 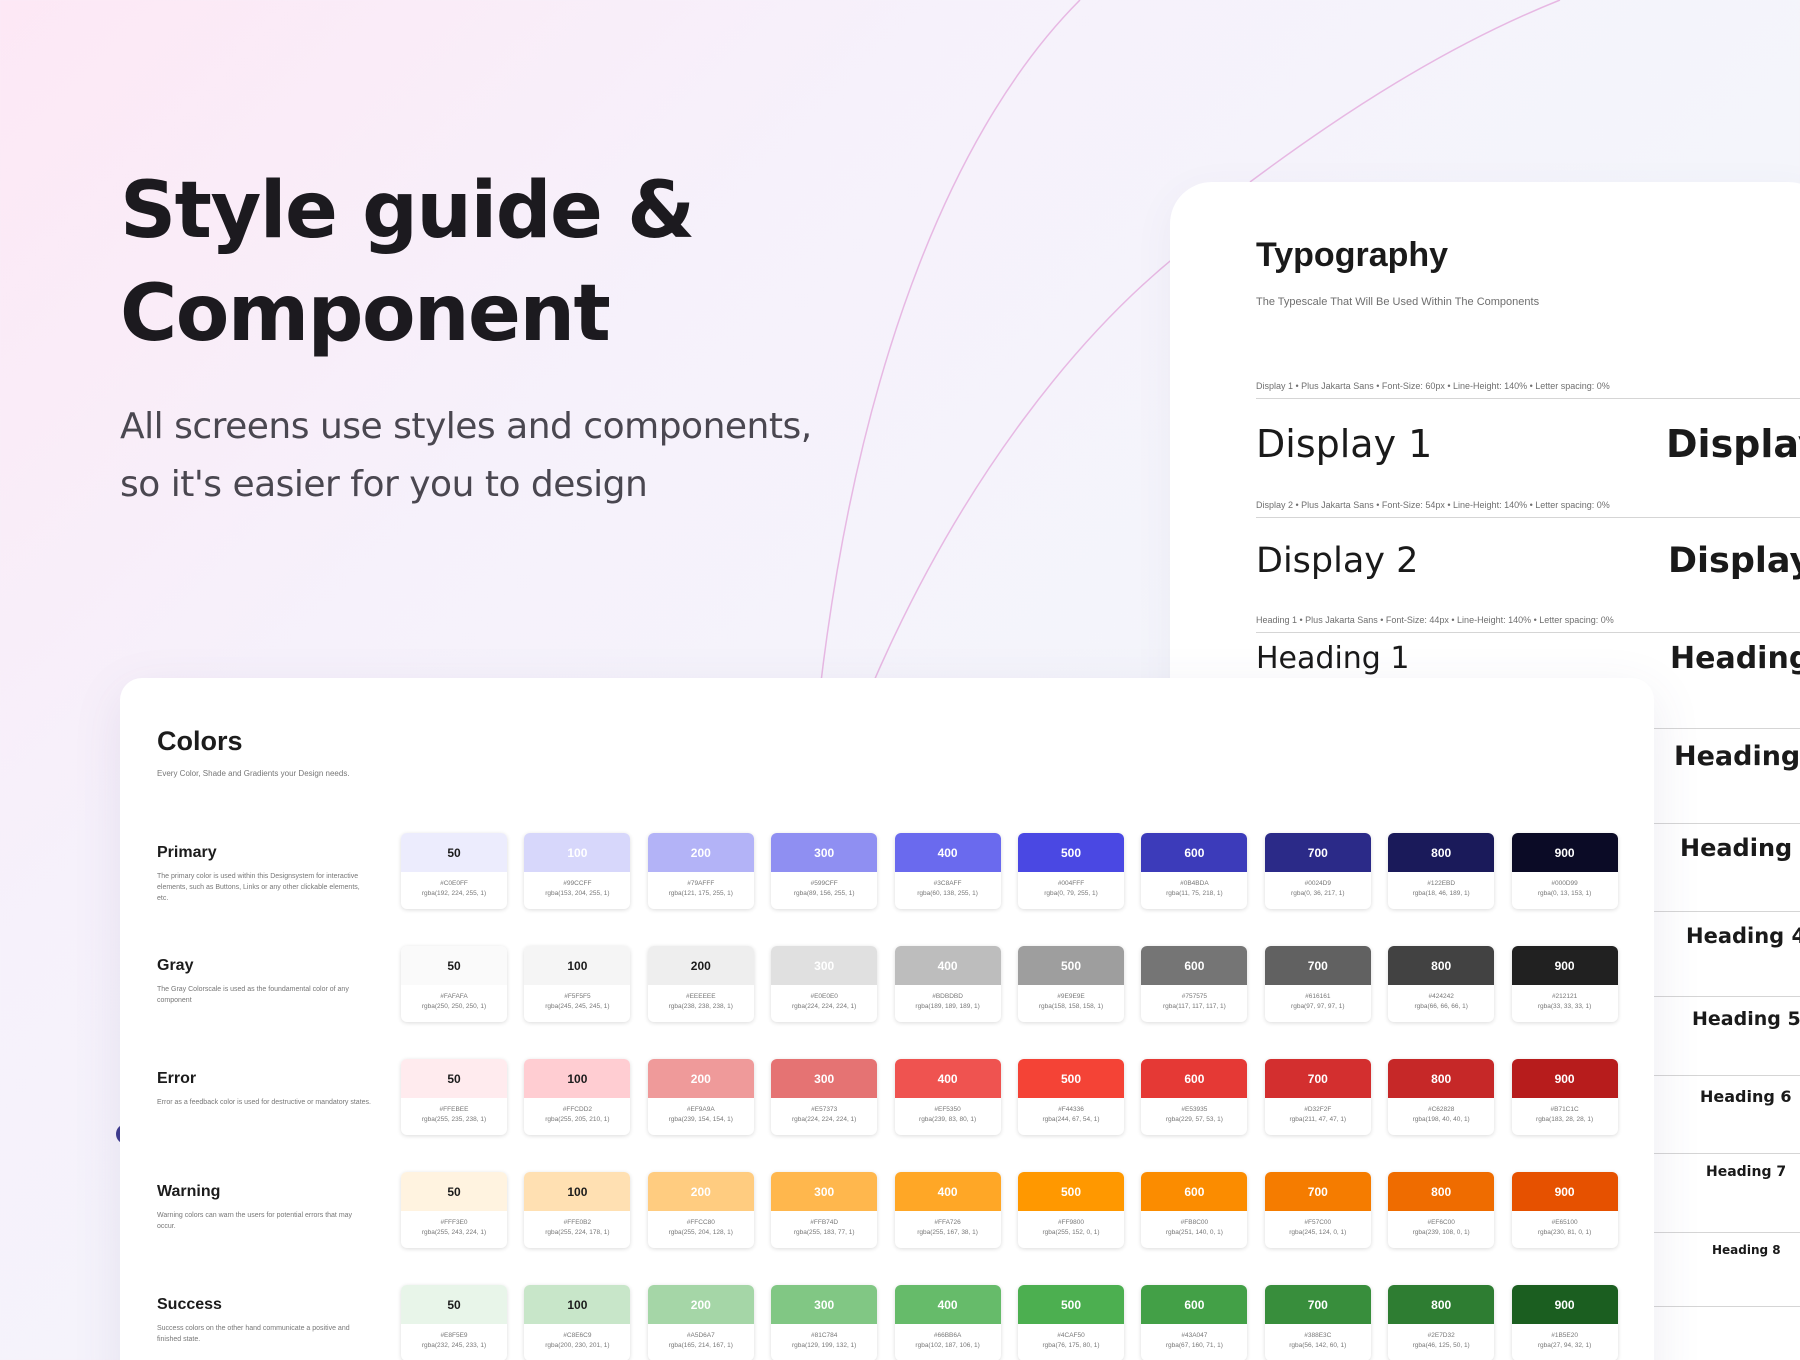 What do you see at coordinates (1317, 1322) in the screenshot?
I see `color-swatch: 700 #388E3C rgba(56, 142, 60, 1)` at bounding box center [1317, 1322].